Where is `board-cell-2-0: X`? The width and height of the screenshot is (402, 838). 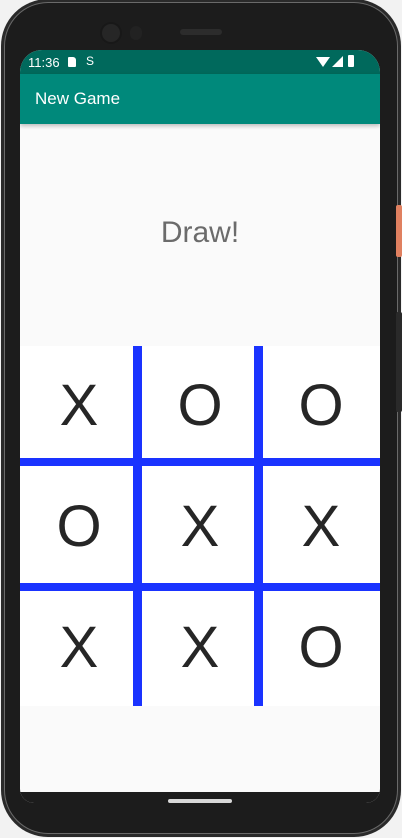
board-cell-2-0: X is located at coordinates (79, 647).